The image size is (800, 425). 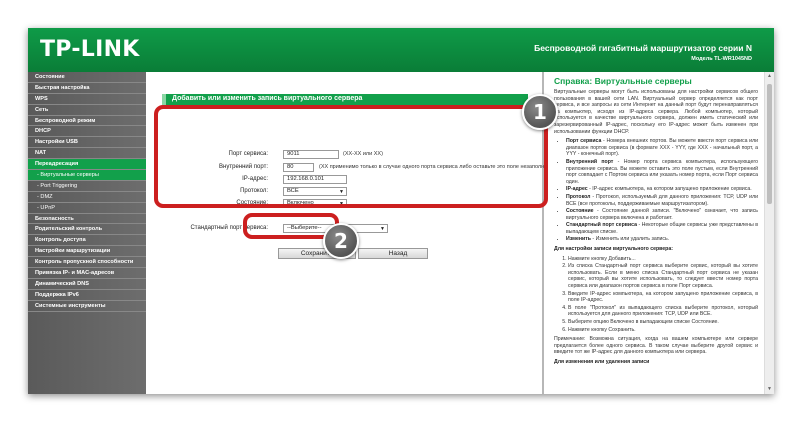 What do you see at coordinates (584, 141) in the screenshot?
I see `help-term: Порт сервиса` at bounding box center [584, 141].